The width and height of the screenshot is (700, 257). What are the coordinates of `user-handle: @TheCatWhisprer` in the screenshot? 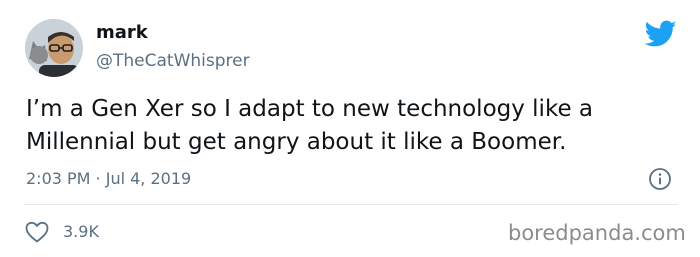 It's located at (173, 61).